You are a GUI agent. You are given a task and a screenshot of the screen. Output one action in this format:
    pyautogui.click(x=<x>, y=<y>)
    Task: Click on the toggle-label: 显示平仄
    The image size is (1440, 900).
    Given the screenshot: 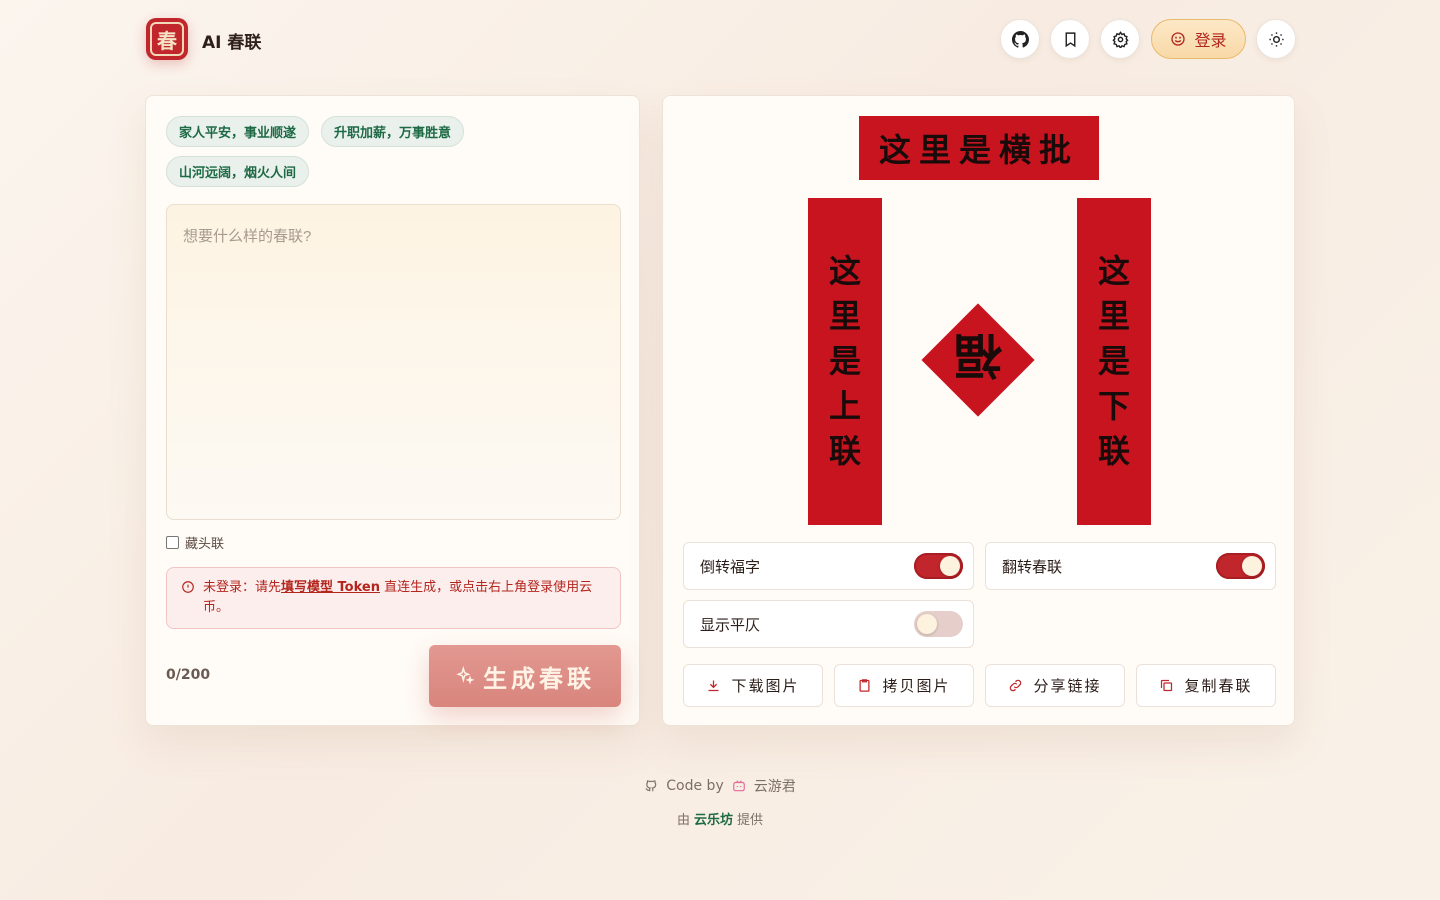 What is the action you would take?
    pyautogui.click(x=730, y=624)
    